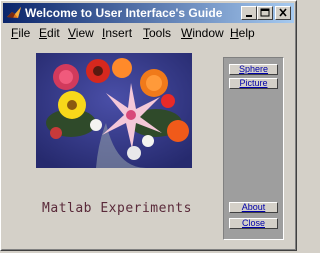  I want to click on maximize-icon, so click(265, 12).